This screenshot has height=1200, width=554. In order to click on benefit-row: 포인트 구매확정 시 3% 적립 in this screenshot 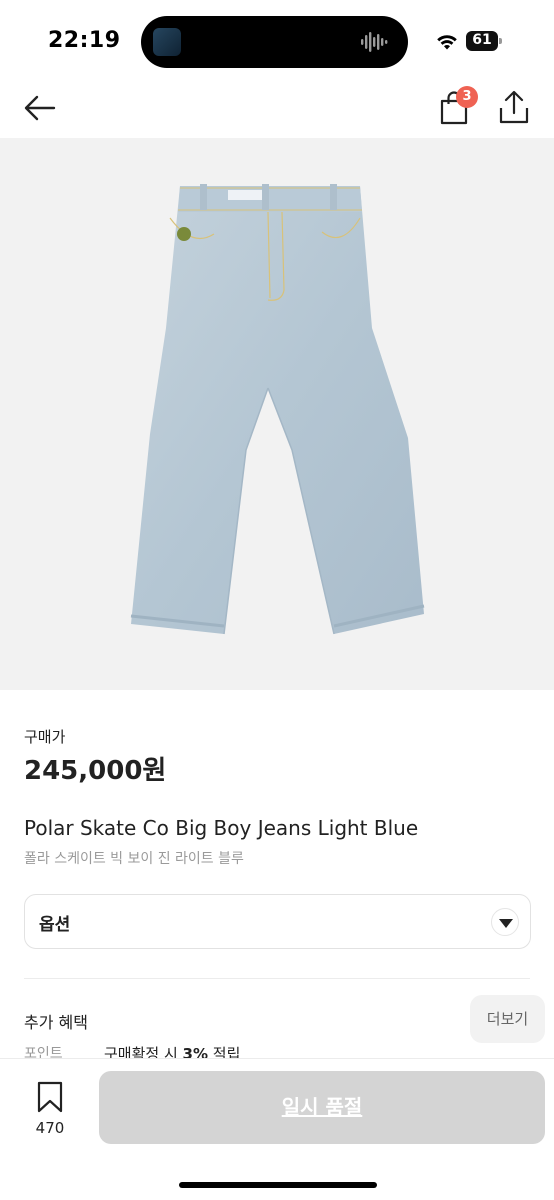, I will do `click(264, 1050)`.